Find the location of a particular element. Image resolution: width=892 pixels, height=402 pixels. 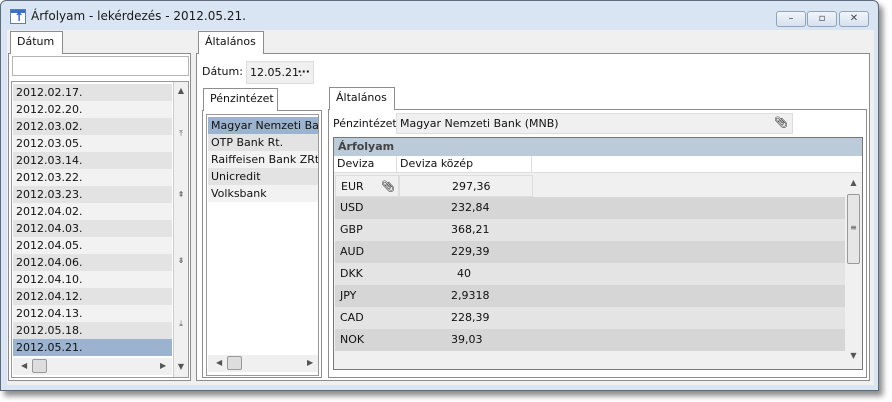

tab-datum: Dátum is located at coordinates (36, 42).